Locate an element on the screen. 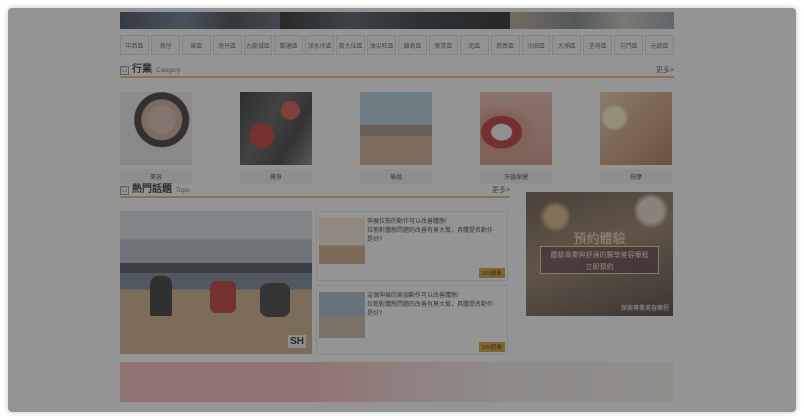 The width and height of the screenshot is (804, 420). district-button: 東區 is located at coordinates (196, 45).